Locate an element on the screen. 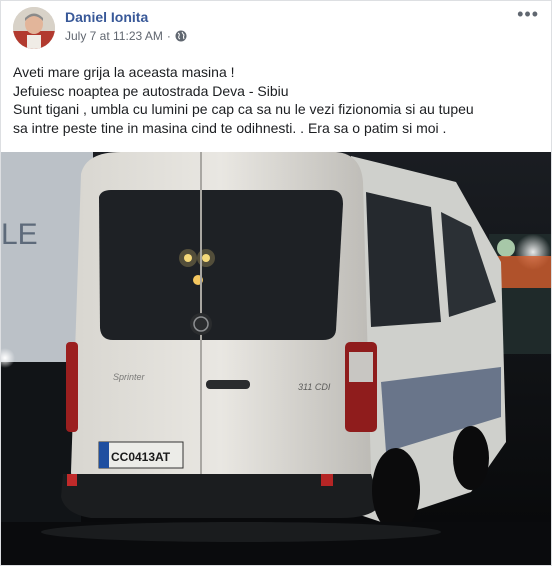 The width and height of the screenshot is (552, 566). more-options-button: ••• is located at coordinates (528, 14).